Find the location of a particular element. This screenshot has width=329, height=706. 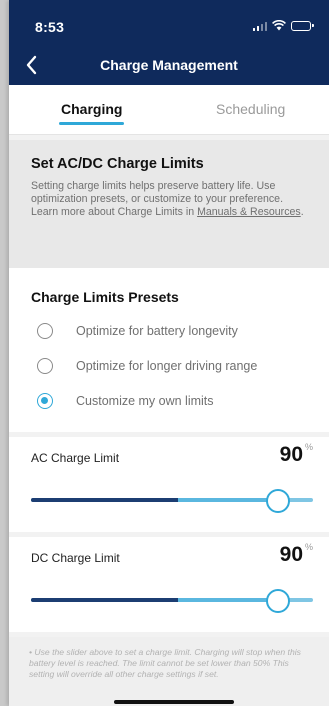

preset-label: Optimize for battery longevity is located at coordinates (157, 330).